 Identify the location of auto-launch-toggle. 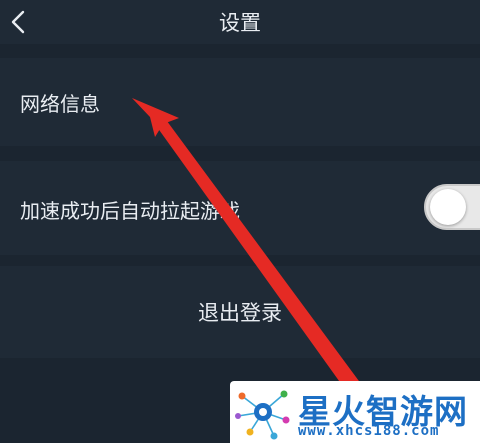
(452, 207).